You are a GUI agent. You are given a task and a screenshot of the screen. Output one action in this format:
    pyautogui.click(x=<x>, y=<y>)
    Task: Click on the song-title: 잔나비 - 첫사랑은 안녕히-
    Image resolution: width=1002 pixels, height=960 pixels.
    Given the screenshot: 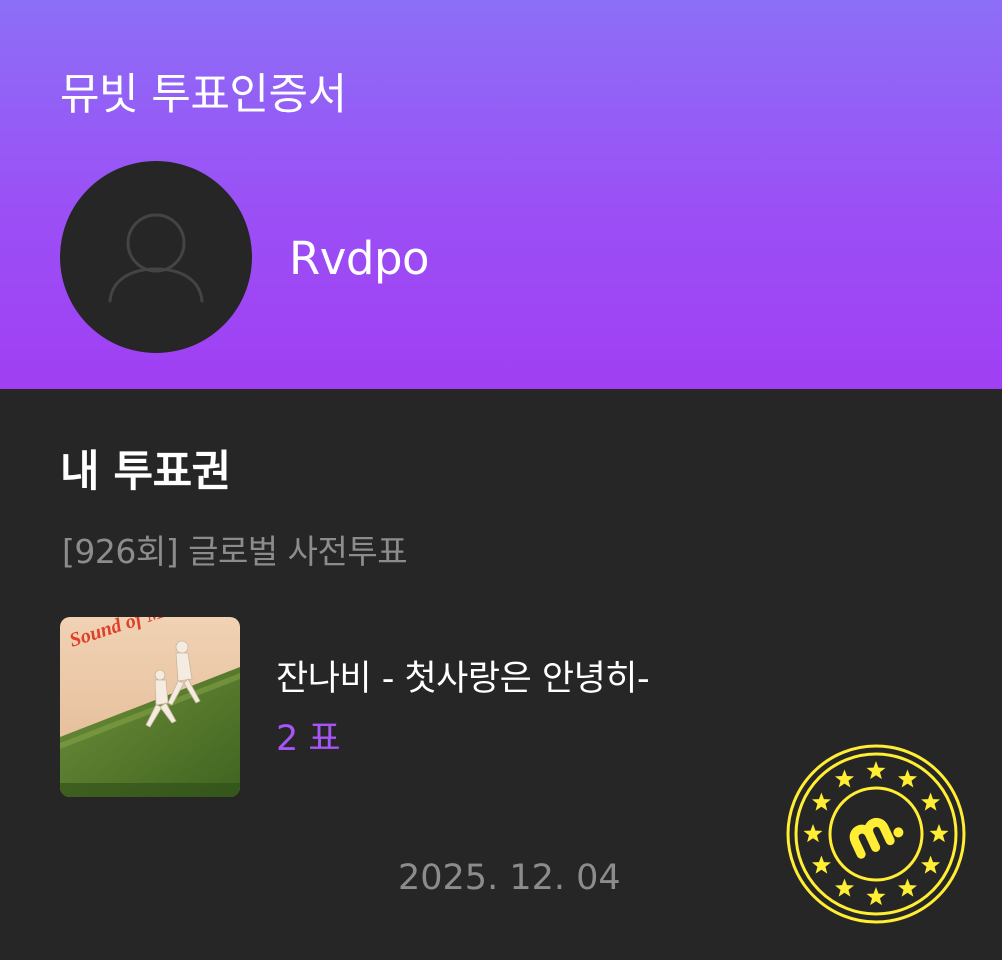 What is the action you would take?
    pyautogui.click(x=463, y=679)
    